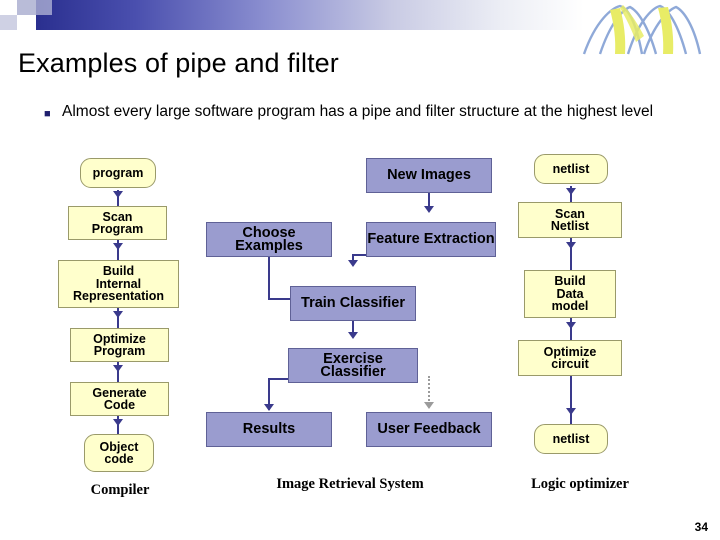  I want to click on node-label: Optimize circuit, so click(570, 357).